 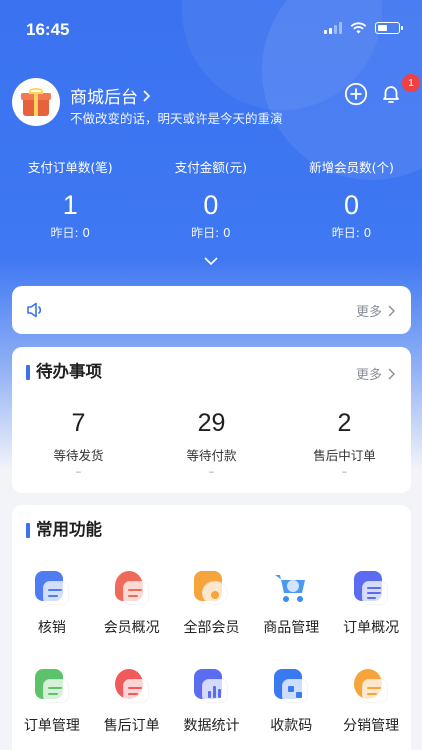 I want to click on todo-value: 7, so click(x=78, y=423).